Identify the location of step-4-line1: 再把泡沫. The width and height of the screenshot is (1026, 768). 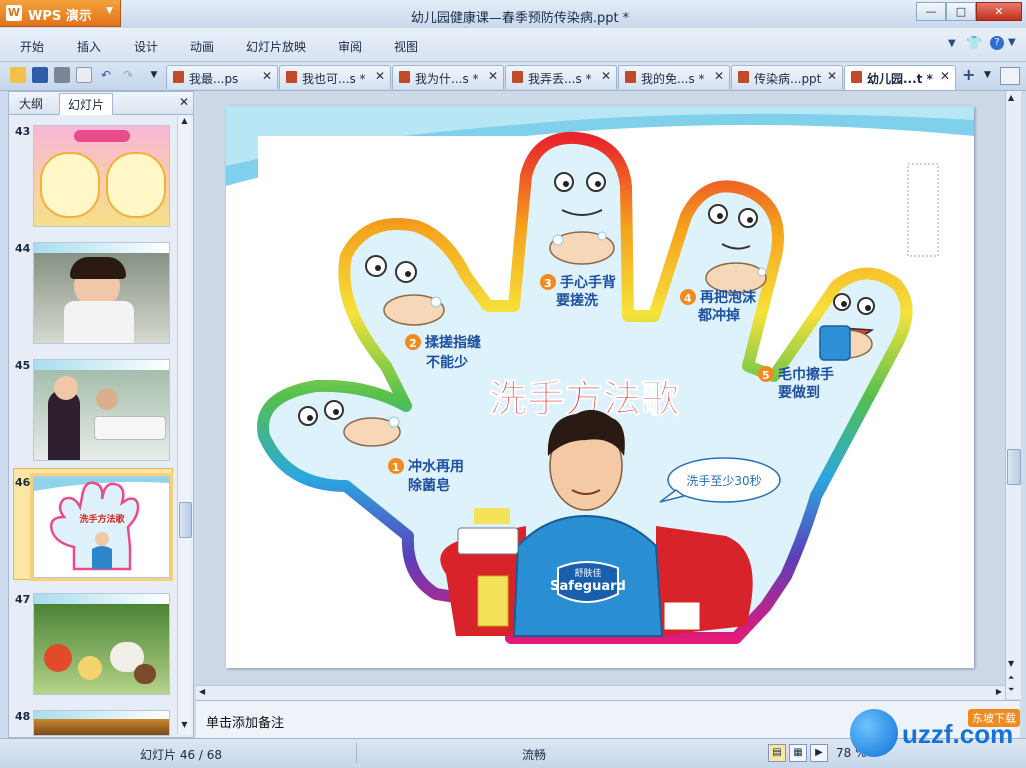
(728, 297).